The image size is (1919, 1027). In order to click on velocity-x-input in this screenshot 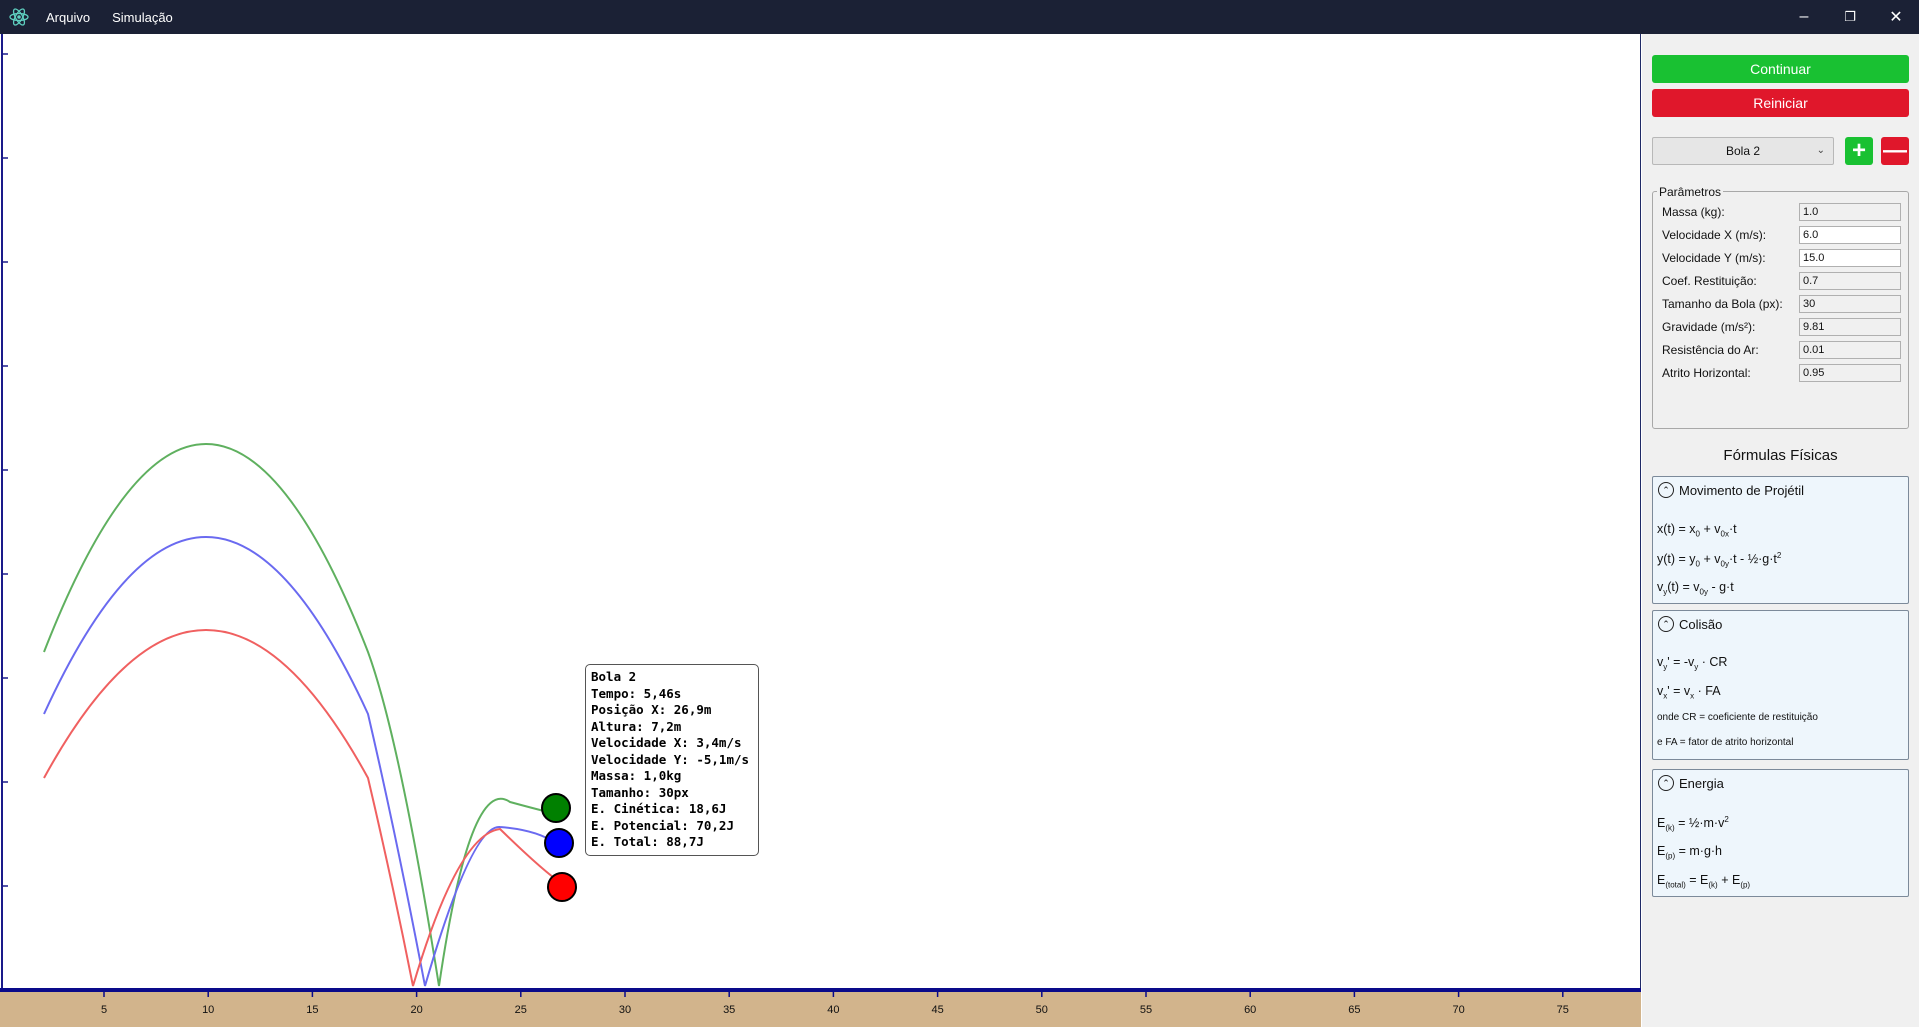, I will do `click(1850, 235)`.